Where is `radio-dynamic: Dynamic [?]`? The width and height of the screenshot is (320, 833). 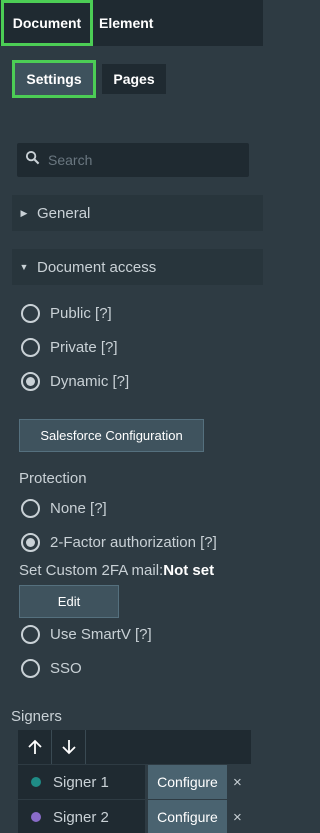
radio-dynamic: Dynamic [?] is located at coordinates (75, 381).